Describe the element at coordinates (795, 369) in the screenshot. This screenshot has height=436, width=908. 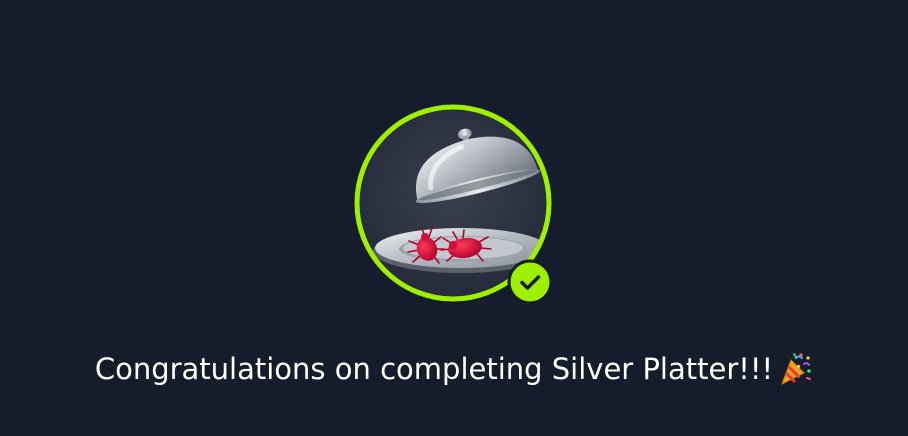
I see `party-popper-icon` at that location.